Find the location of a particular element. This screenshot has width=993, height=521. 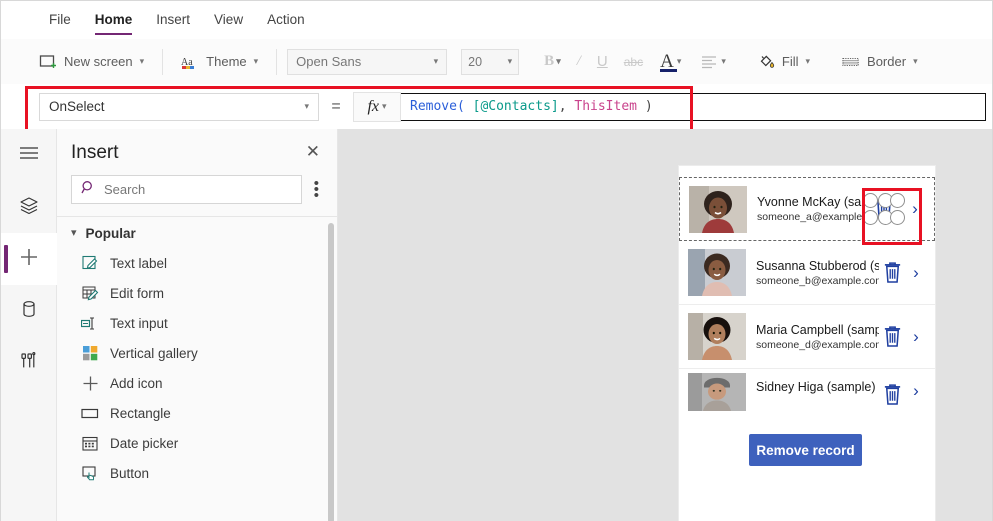

fx-button: fx ▾ is located at coordinates (377, 106).